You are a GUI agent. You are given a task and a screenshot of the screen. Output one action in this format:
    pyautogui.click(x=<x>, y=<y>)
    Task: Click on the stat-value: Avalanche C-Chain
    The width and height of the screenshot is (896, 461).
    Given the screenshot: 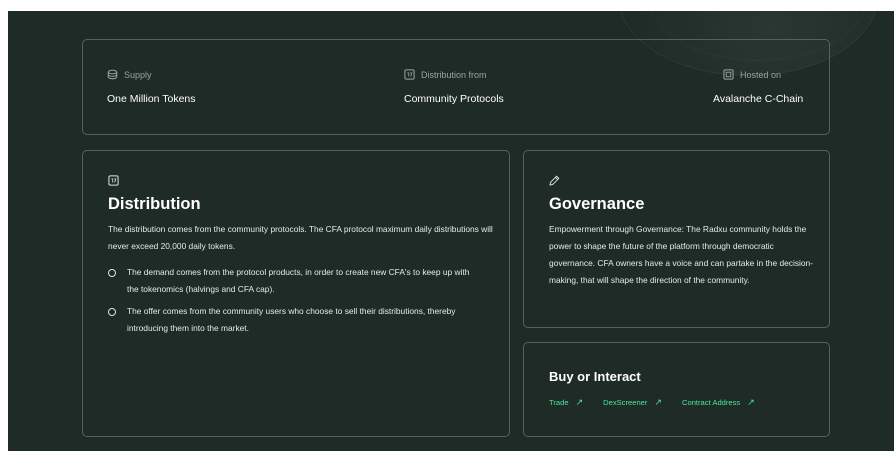 What is the action you would take?
    pyautogui.click(x=758, y=99)
    